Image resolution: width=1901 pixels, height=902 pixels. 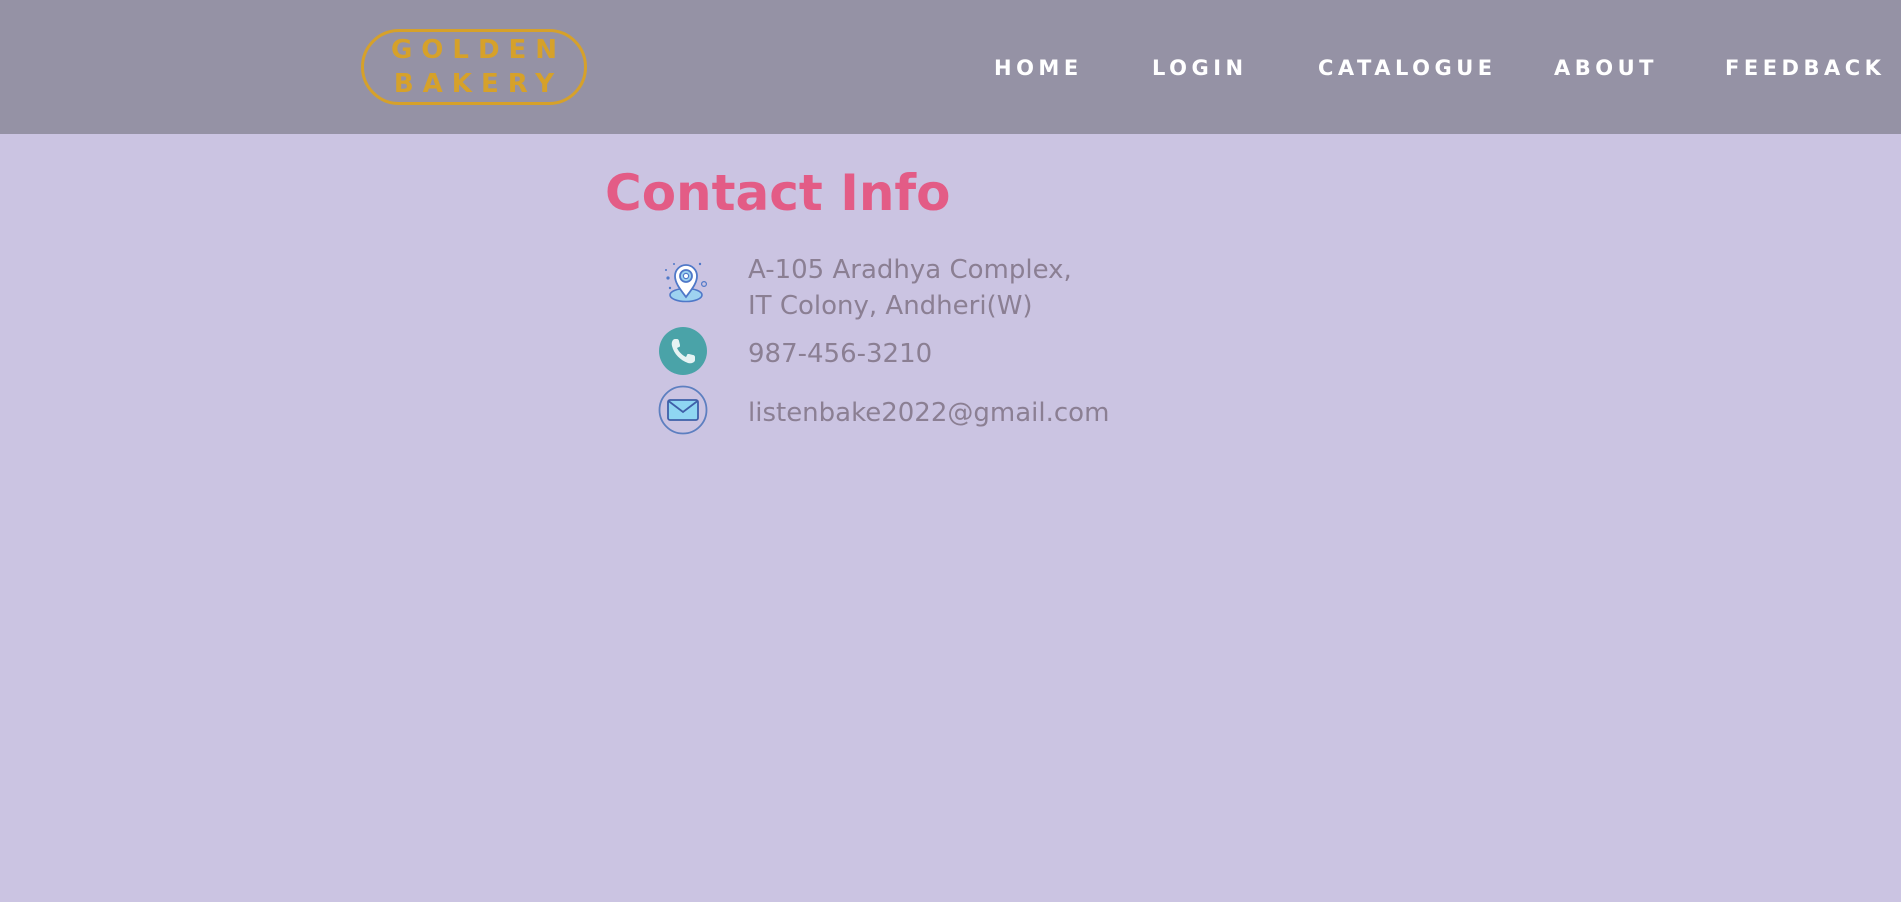 I want to click on nav-about-link: ABOUT, so click(x=1606, y=68).